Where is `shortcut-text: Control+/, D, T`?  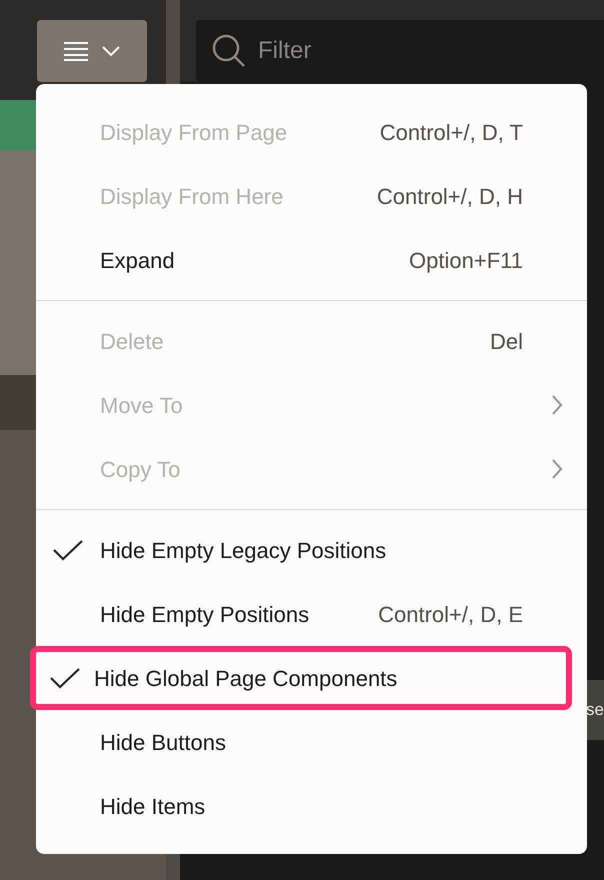 shortcut-text: Control+/, D, T is located at coordinates (451, 132).